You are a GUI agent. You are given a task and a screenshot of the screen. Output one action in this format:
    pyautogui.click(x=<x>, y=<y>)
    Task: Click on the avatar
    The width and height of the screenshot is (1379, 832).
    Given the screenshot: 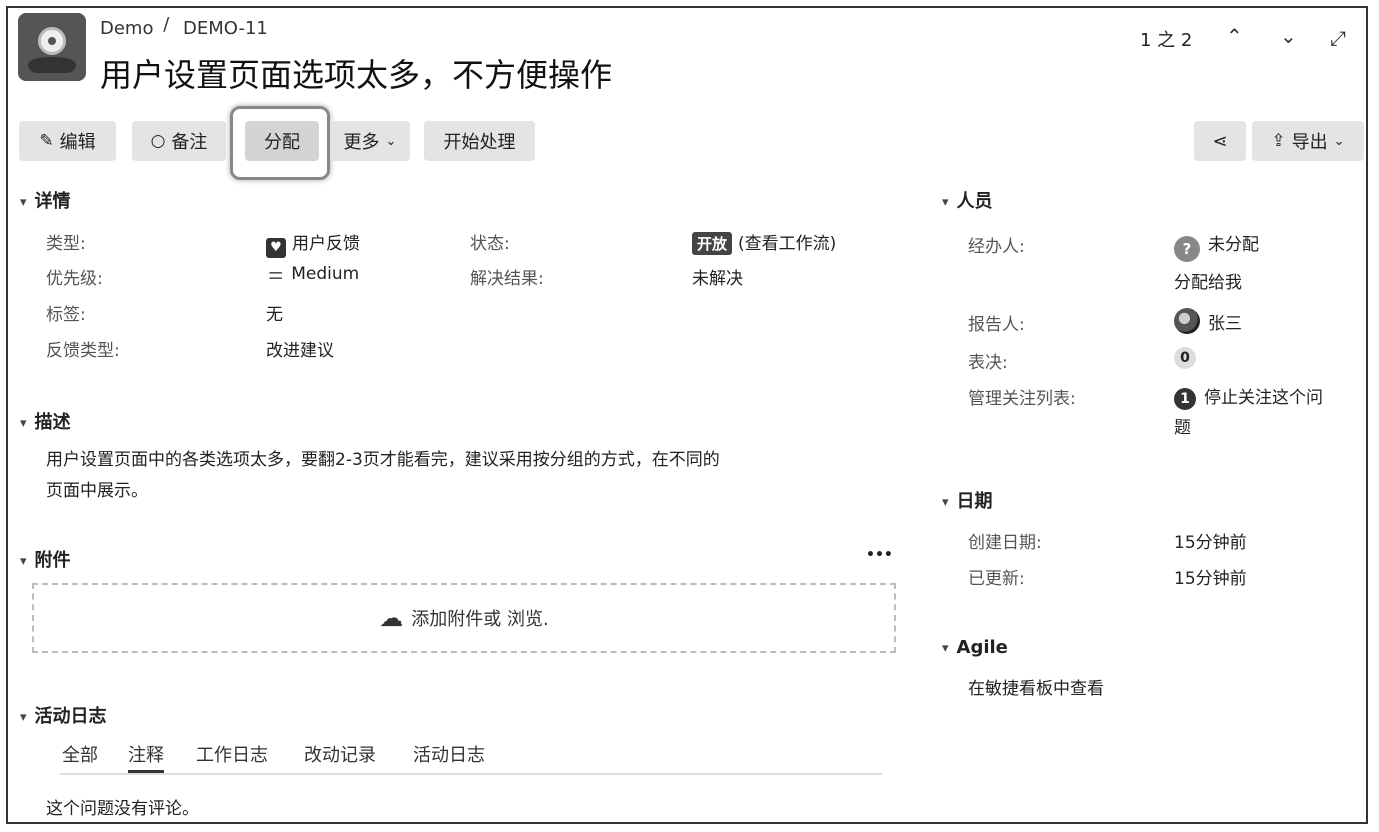 What is the action you would take?
    pyautogui.click(x=1187, y=321)
    